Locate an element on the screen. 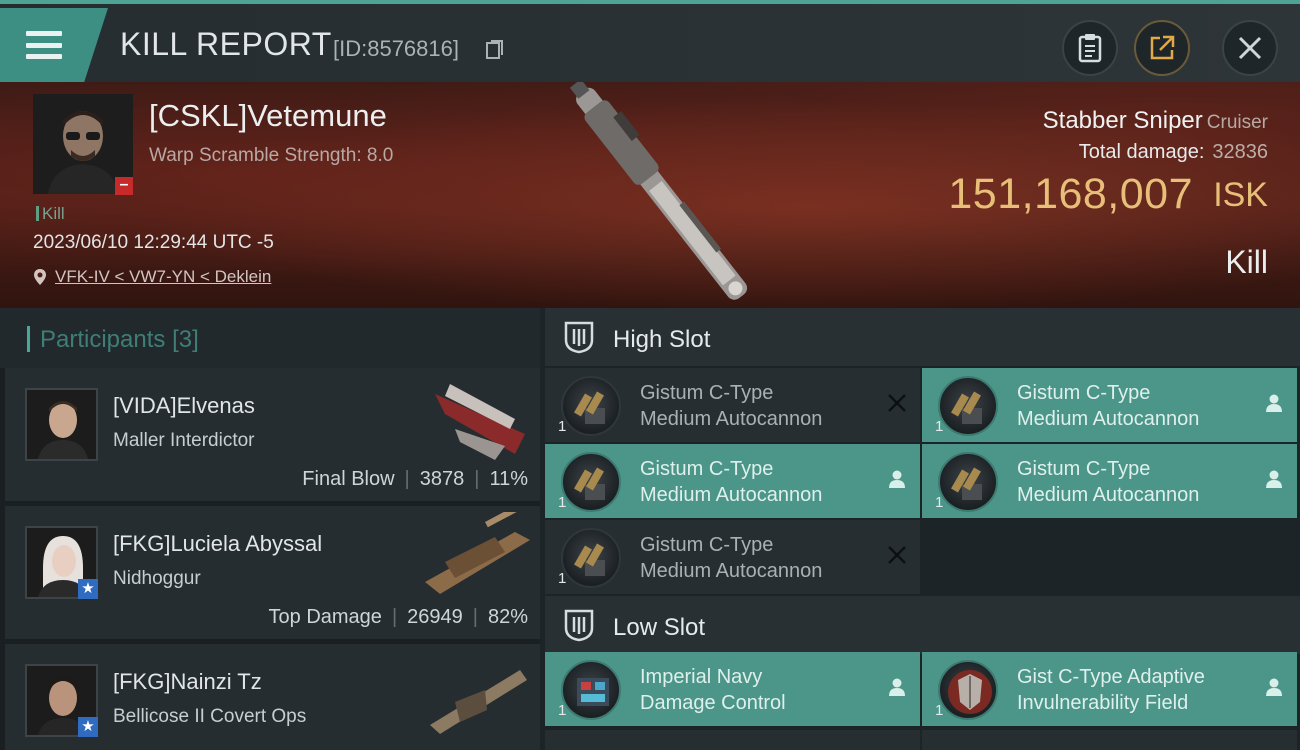 This screenshot has height=750, width=1300. high-slot-header: High Slot is located at coordinates (922, 337).